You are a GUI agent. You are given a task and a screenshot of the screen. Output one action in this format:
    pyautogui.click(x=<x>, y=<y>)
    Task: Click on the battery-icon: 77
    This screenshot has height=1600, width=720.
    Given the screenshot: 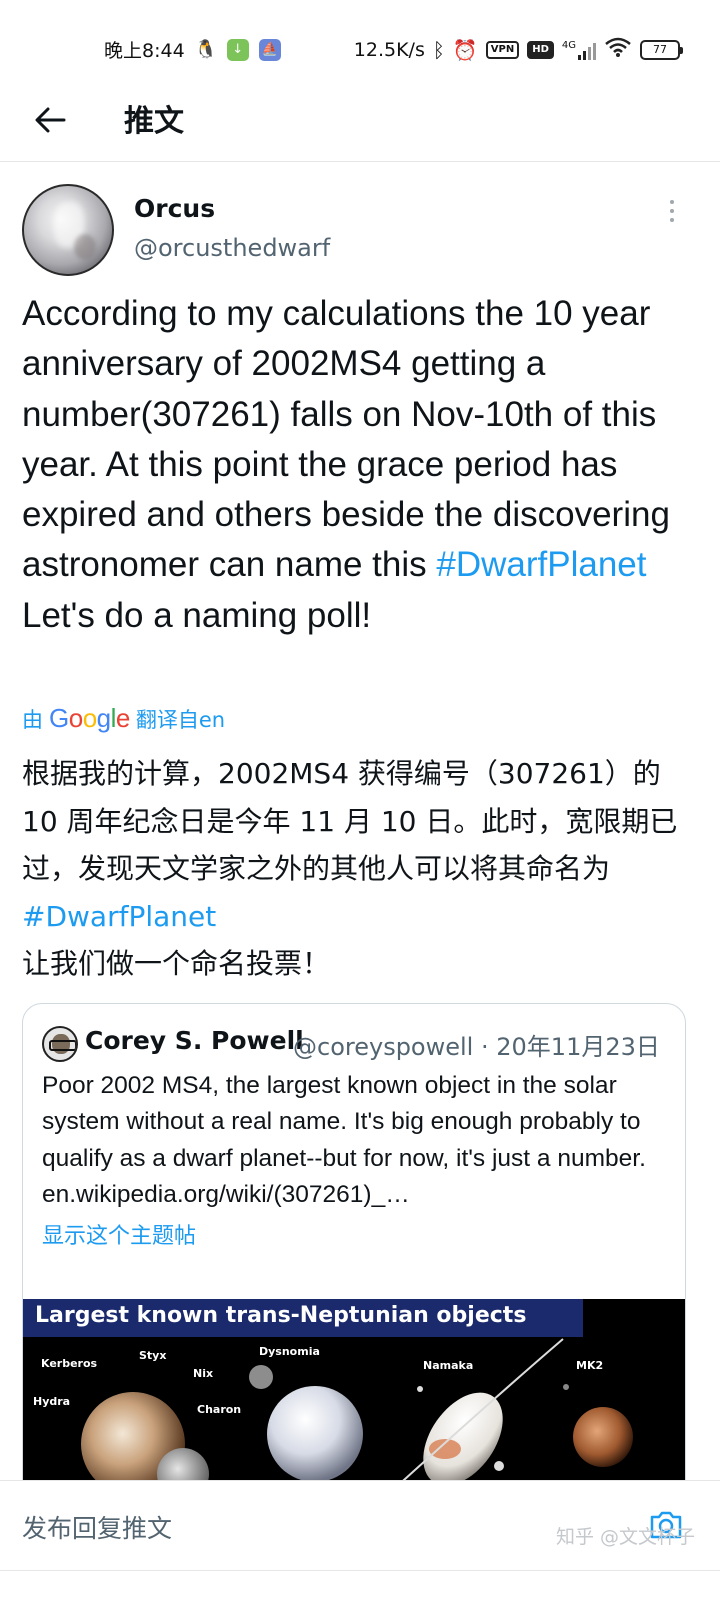 What is the action you would take?
    pyautogui.click(x=661, y=49)
    